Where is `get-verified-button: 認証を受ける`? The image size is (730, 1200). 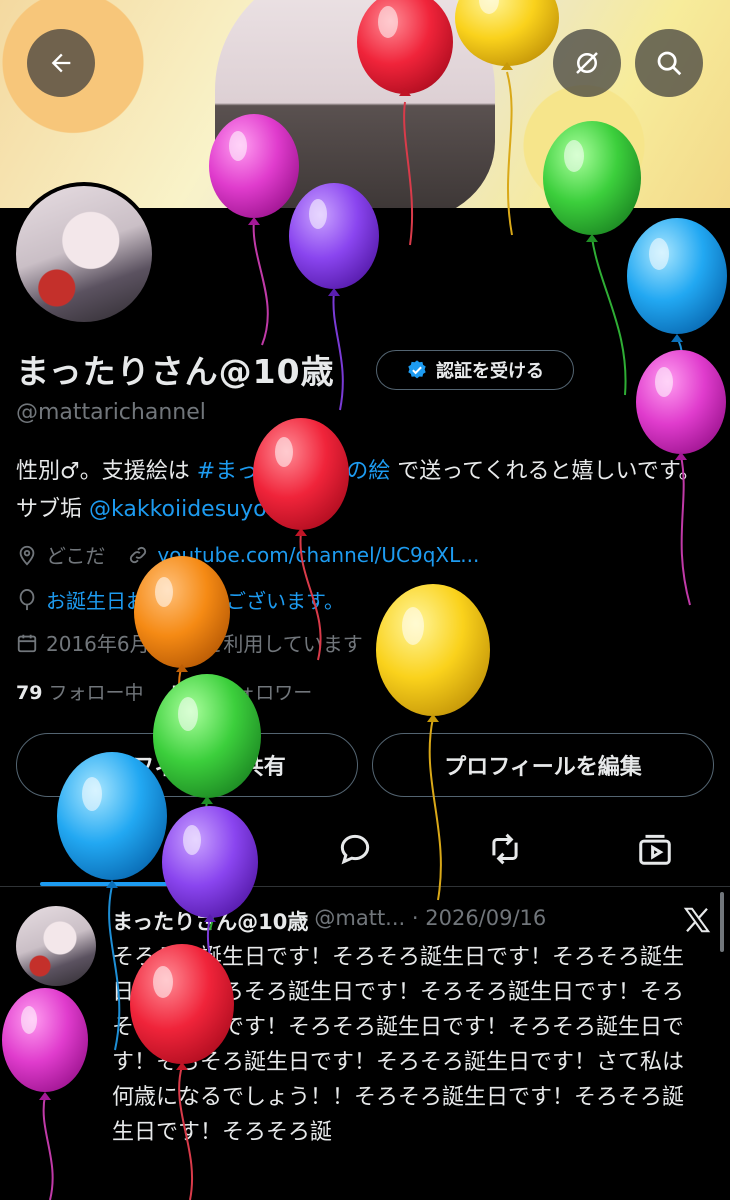
get-verified-button: 認証を受ける is located at coordinates (475, 370).